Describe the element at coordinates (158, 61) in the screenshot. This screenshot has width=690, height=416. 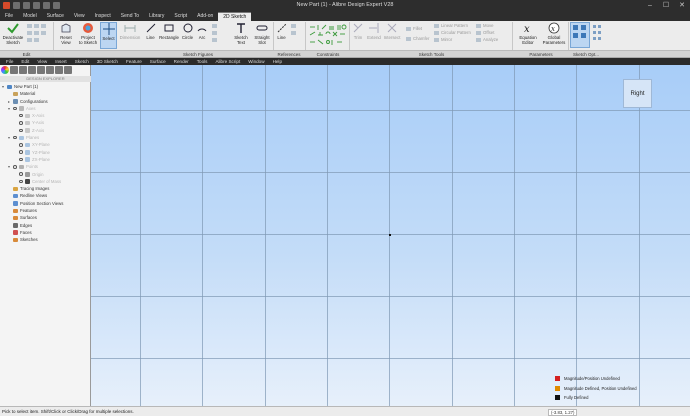
I see `menu-surface: Surface` at that location.